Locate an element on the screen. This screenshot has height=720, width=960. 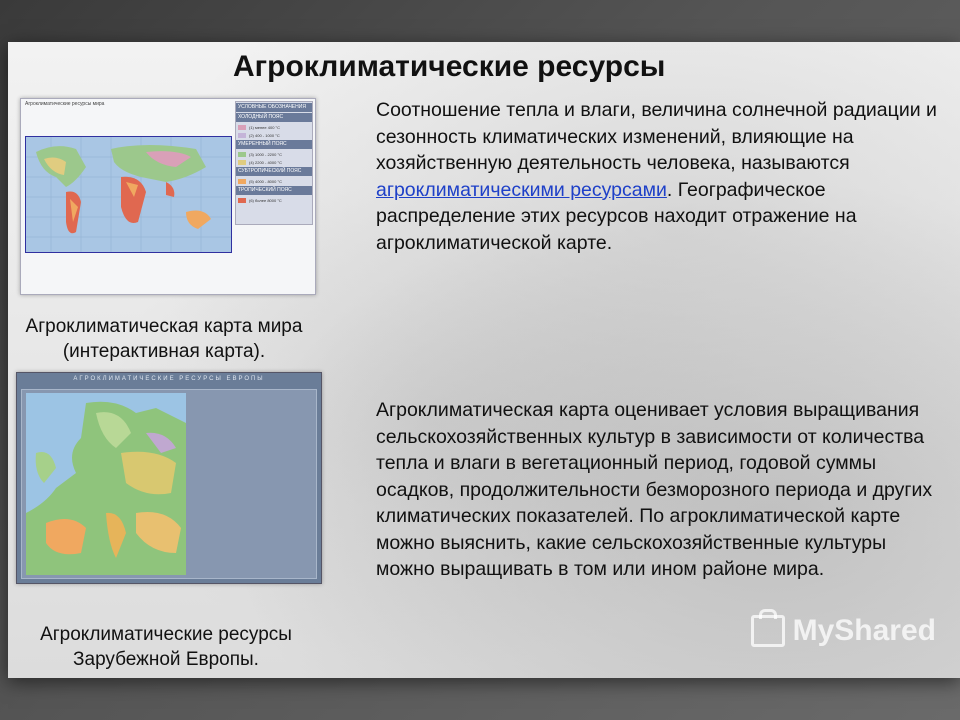
watermark-text: MyShared is located at coordinates (864, 630).